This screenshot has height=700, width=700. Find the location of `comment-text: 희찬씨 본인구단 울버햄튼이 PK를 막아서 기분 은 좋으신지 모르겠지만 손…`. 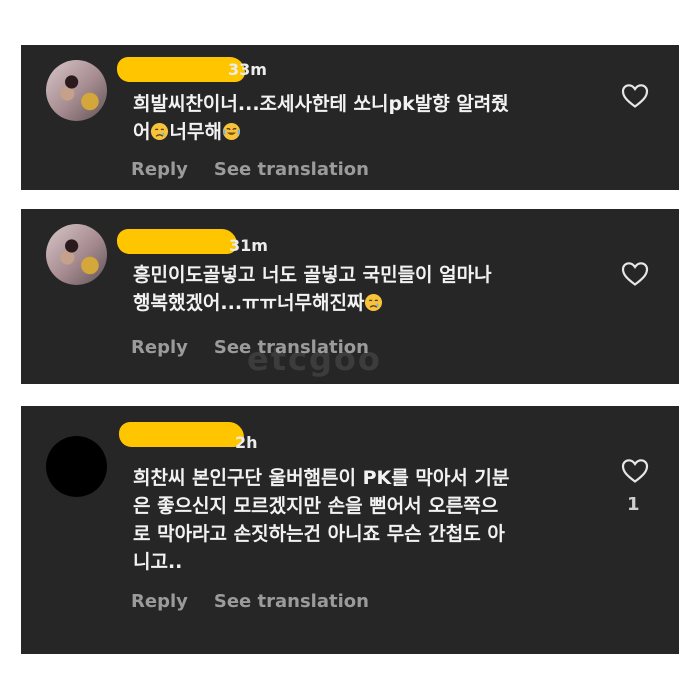

comment-text: 희찬씨 본인구단 울버햄튼이 PK를 막아서 기분 은 좋으신지 모르겠지만 손… is located at coordinates (321, 520).